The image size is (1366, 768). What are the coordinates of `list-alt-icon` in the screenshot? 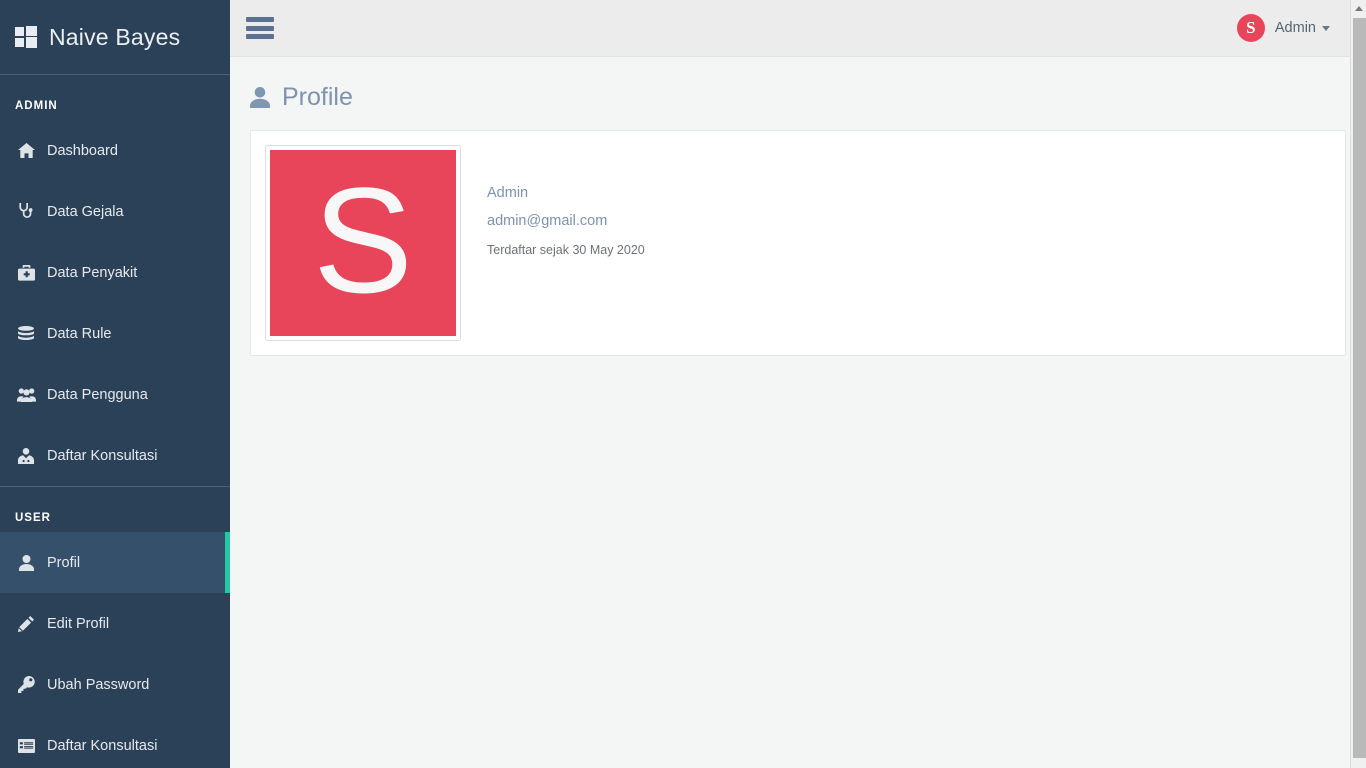 It's located at (26, 745).